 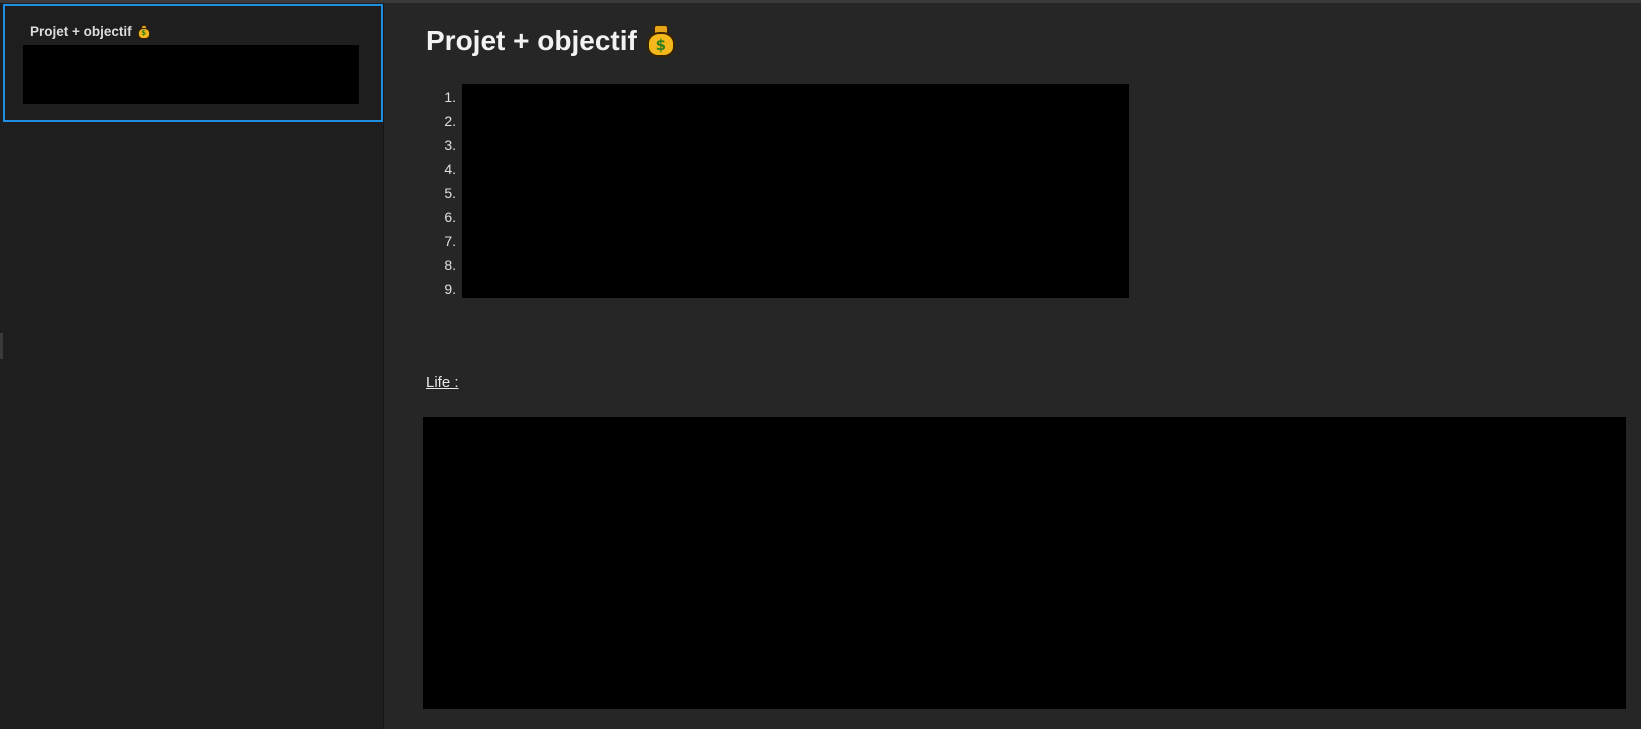 I want to click on sidebar-resize-handle, so click(x=1, y=346).